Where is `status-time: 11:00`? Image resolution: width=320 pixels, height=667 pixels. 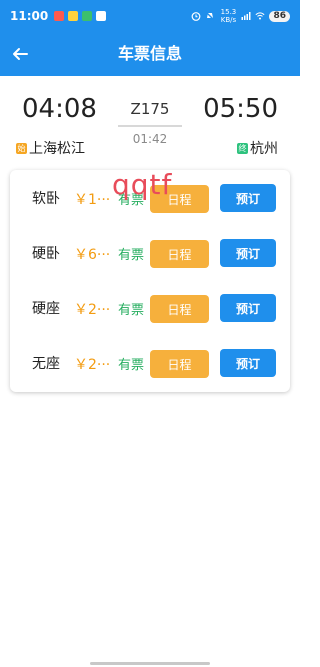 status-time: 11:00 is located at coordinates (29, 16).